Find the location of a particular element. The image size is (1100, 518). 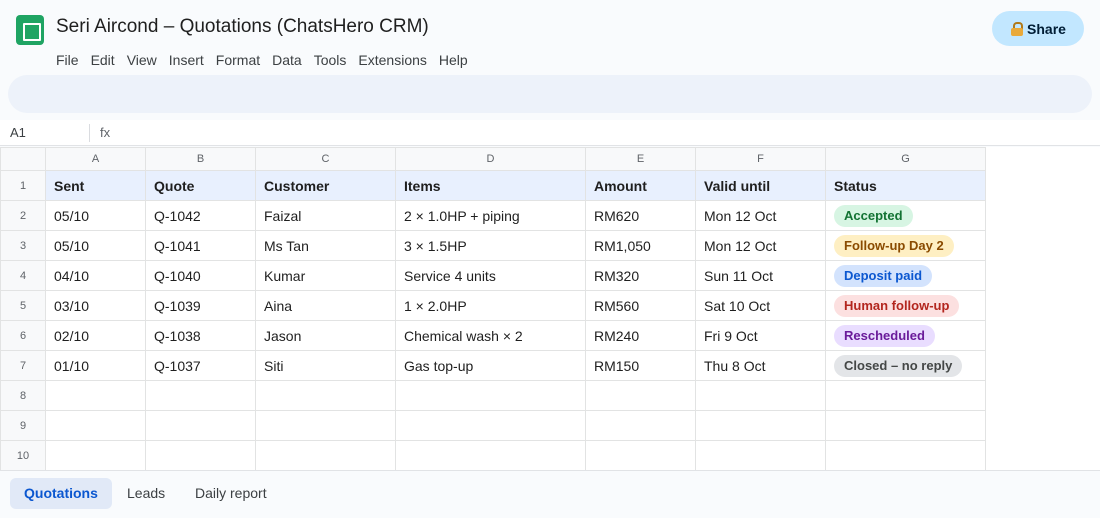

data-cell: Faizal is located at coordinates (325, 215).